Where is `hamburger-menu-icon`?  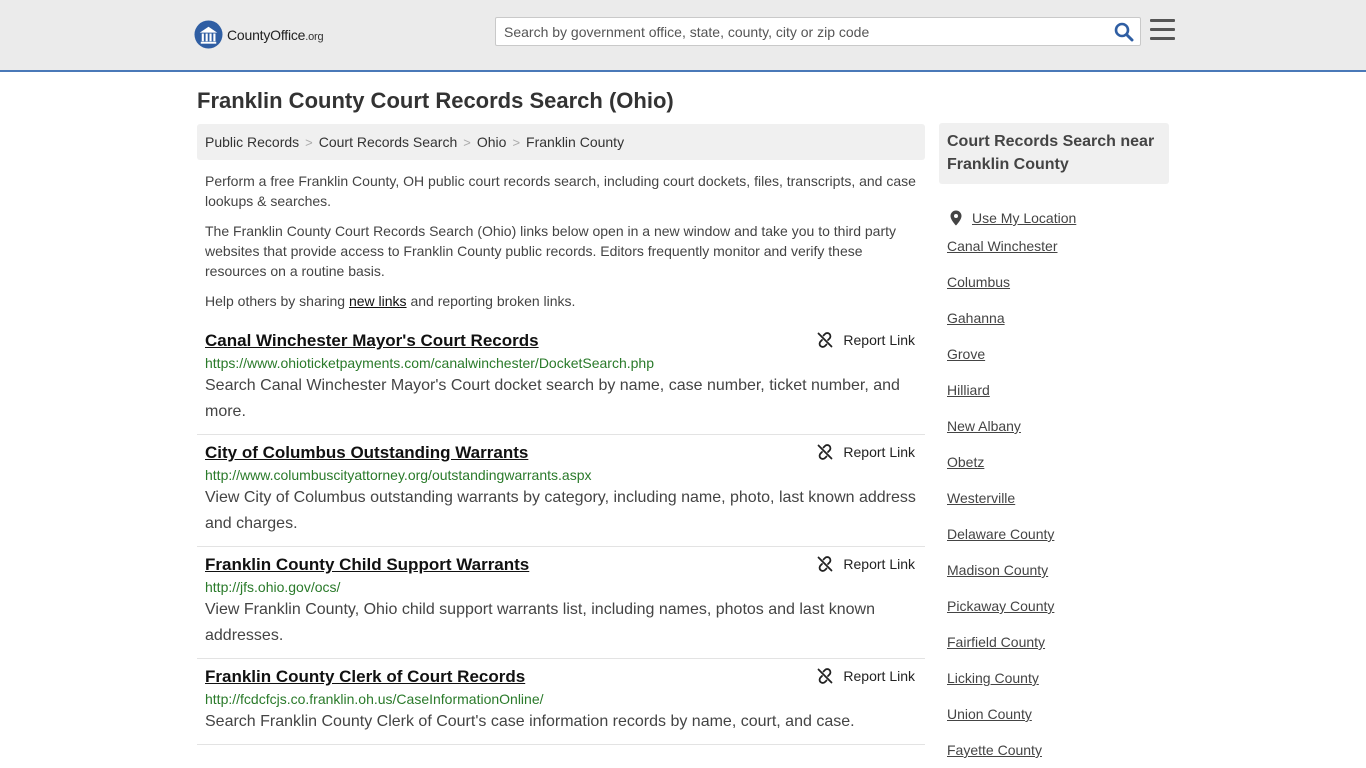
hamburger-menu-icon is located at coordinates (1162, 30).